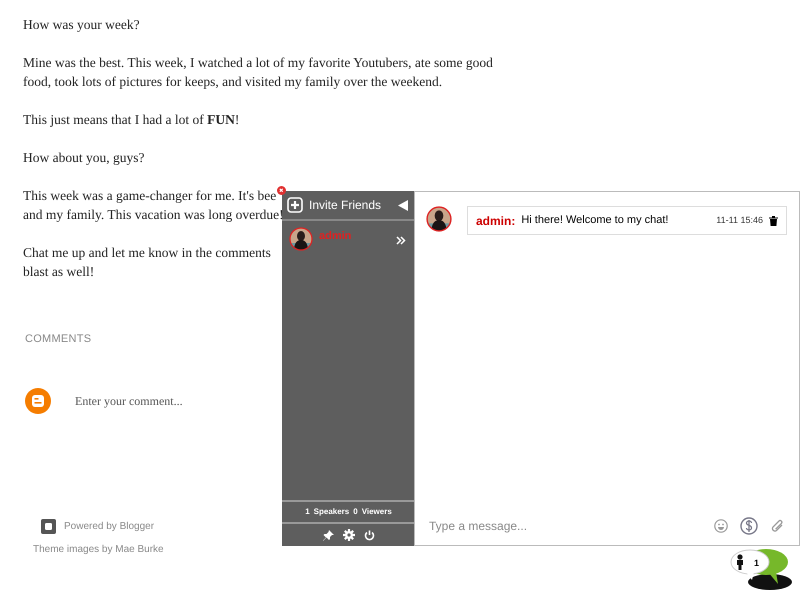  I want to click on paragraph-line: Chat me up and let me know in the comments, so click(147, 253).